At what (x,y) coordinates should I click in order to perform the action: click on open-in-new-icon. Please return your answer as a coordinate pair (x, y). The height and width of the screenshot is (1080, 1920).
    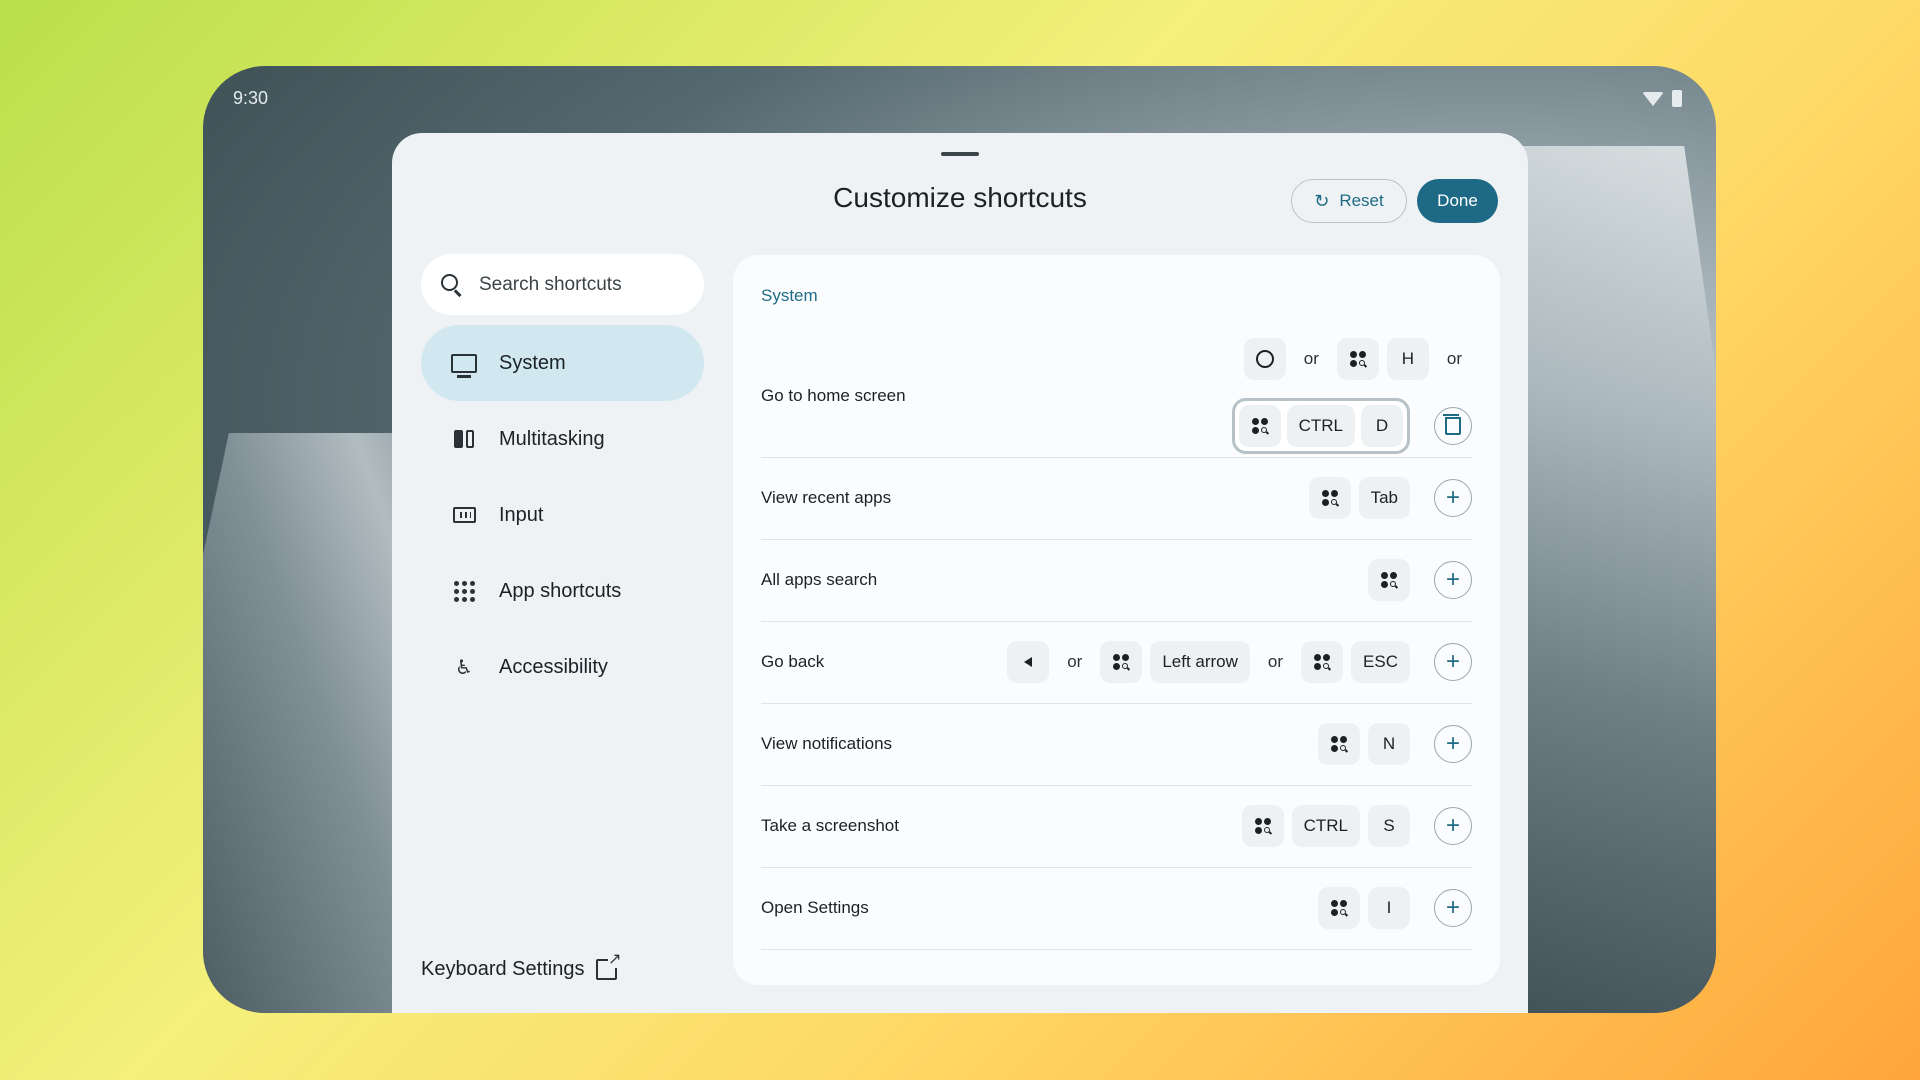
    Looking at the image, I should click on (609, 966).